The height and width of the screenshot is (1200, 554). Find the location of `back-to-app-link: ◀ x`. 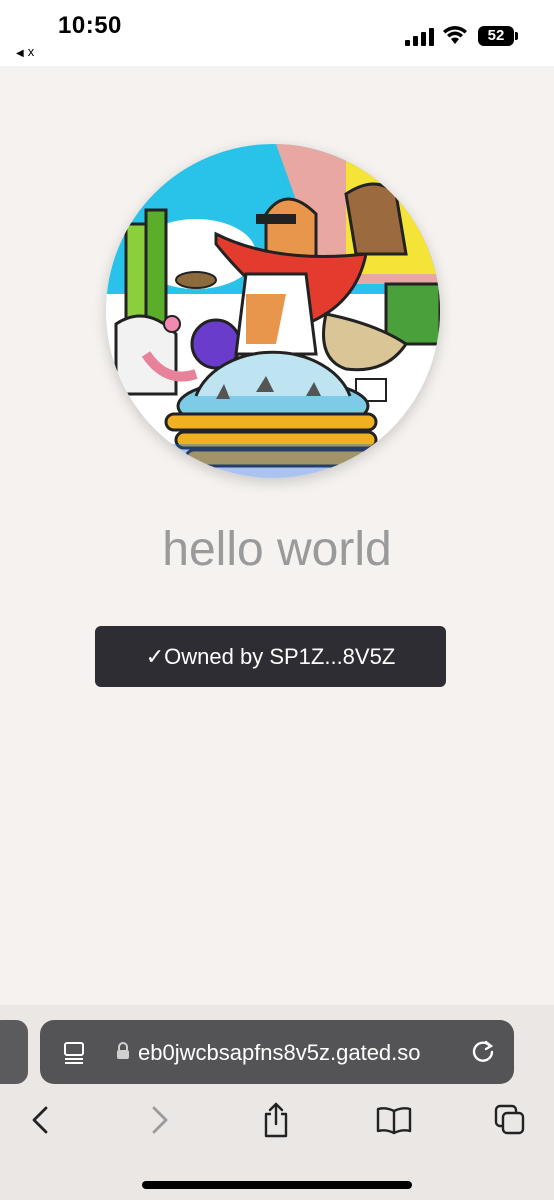

back-to-app-link: ◀ x is located at coordinates (25, 51).